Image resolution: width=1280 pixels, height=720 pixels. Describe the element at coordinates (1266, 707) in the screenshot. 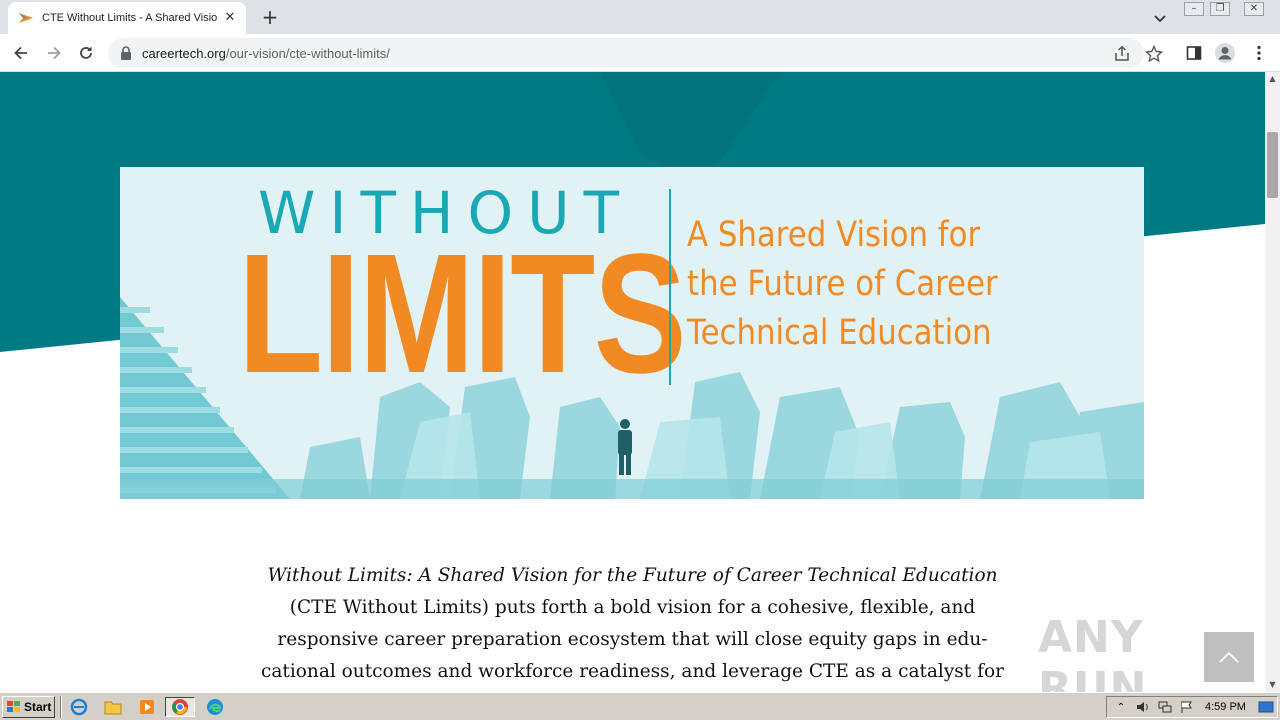

I see `show-desktop-icon` at that location.